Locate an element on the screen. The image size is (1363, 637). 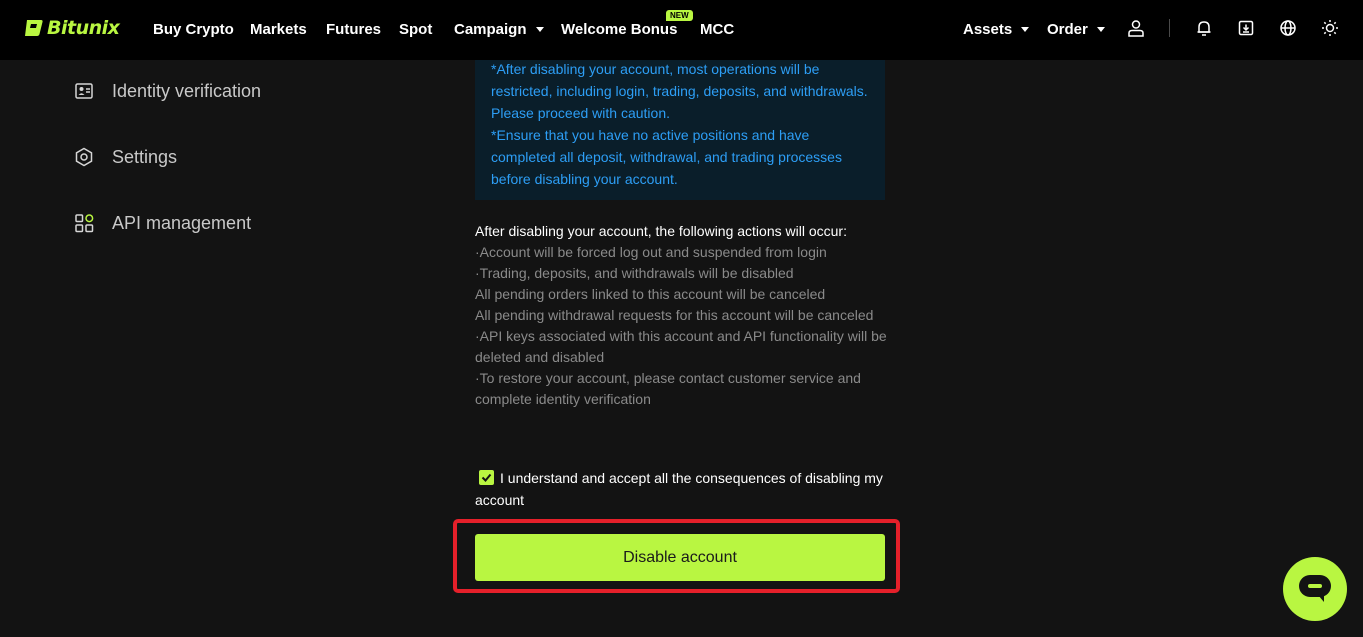
nav-futures: Futures is located at coordinates (353, 29).